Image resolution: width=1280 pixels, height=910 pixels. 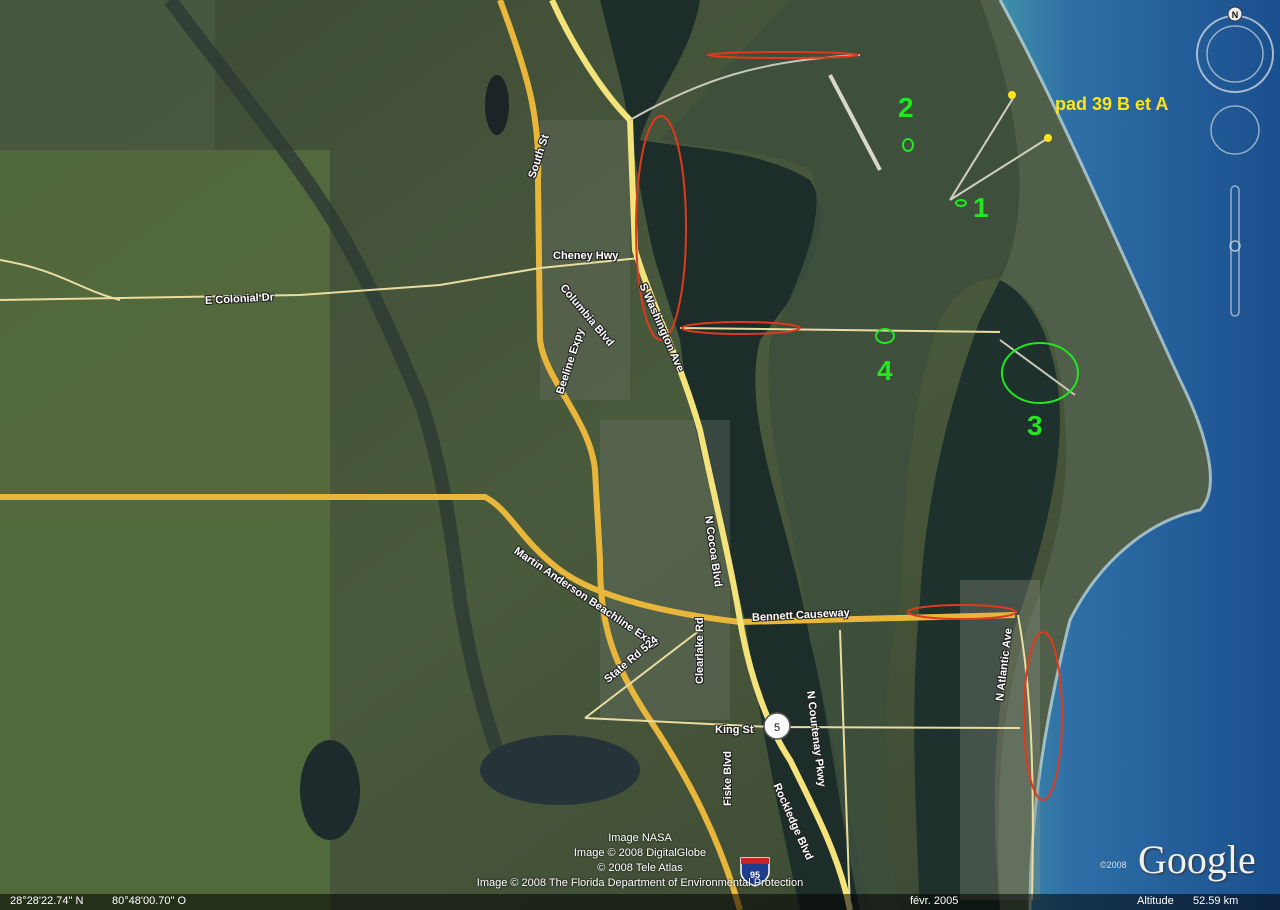 What do you see at coordinates (1197, 859) in the screenshot?
I see `google-logo: Google` at bounding box center [1197, 859].